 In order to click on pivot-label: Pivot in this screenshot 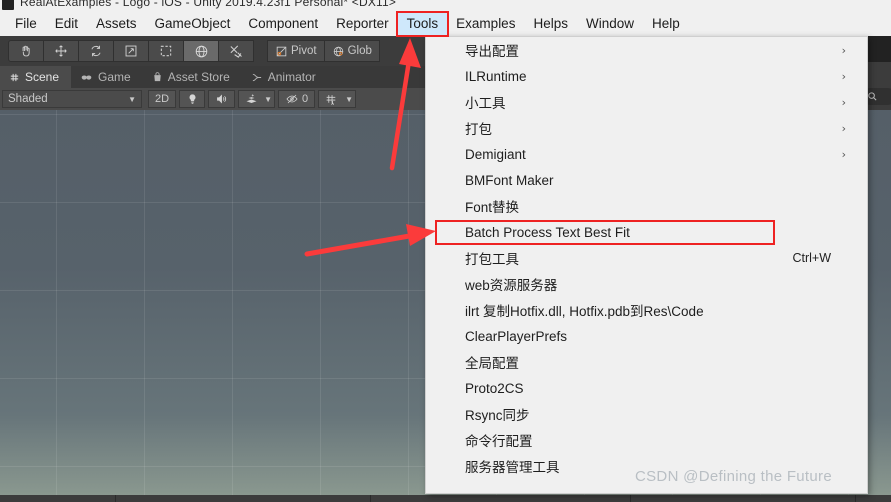, I will do `click(304, 51)`.